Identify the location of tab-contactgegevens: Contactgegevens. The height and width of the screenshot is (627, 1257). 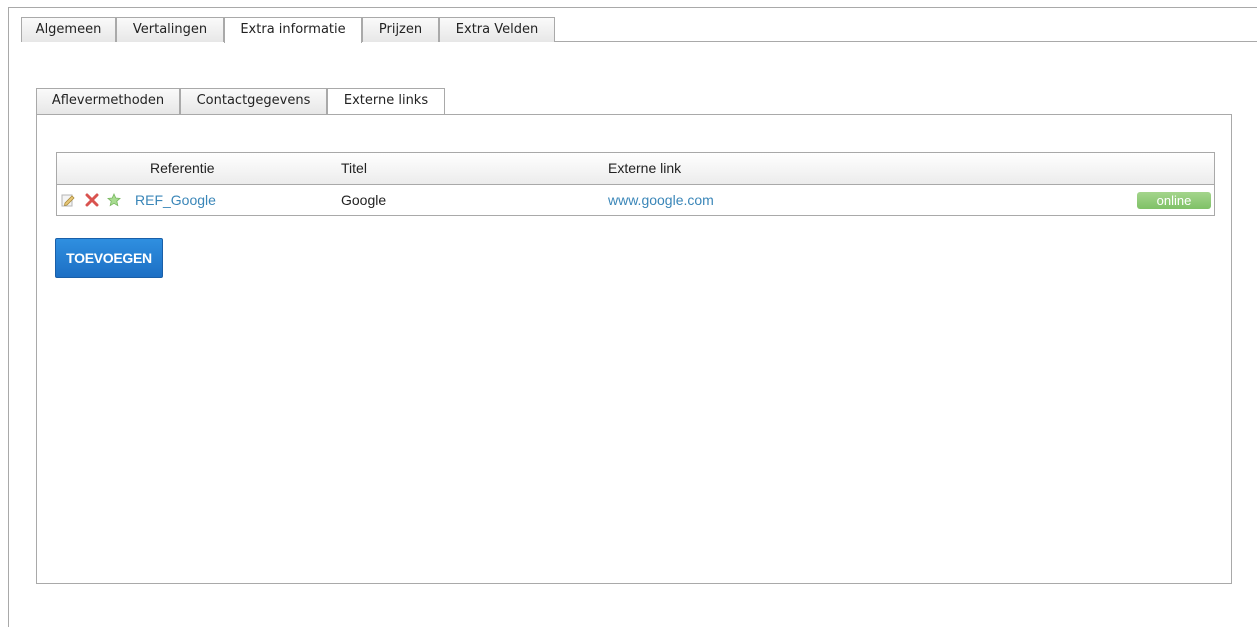
(253, 101).